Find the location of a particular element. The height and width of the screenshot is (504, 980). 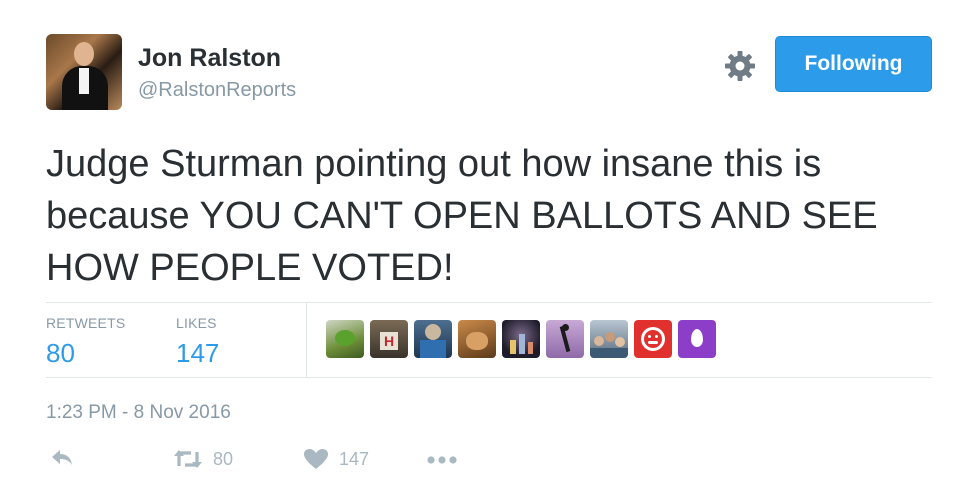

more-button is located at coordinates (442, 460).